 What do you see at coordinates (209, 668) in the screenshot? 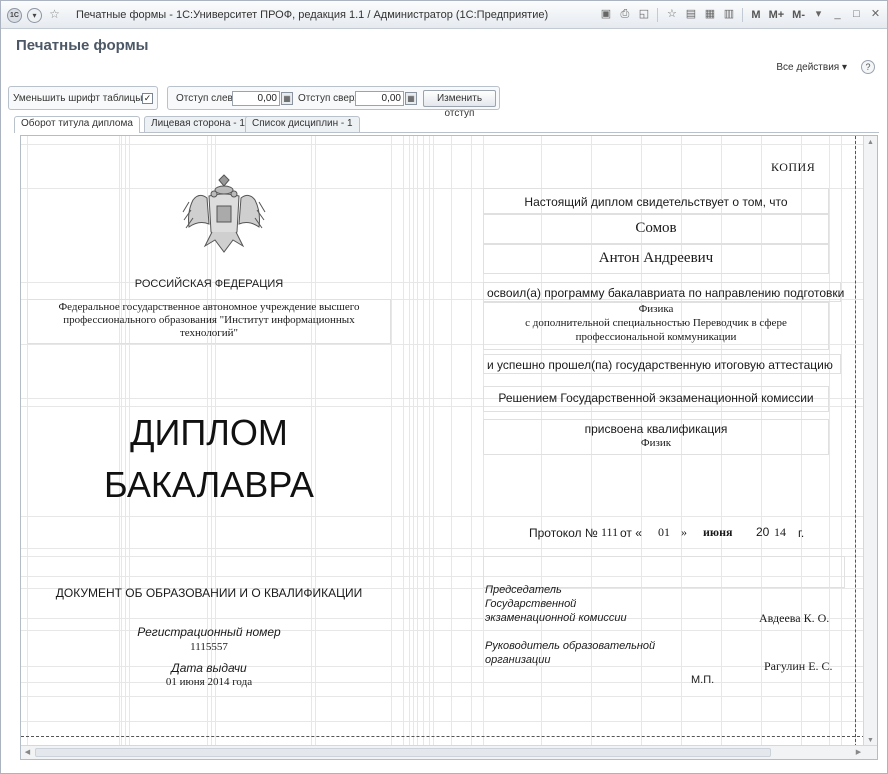
I see `issue-date-label: Дата выдачи` at bounding box center [209, 668].